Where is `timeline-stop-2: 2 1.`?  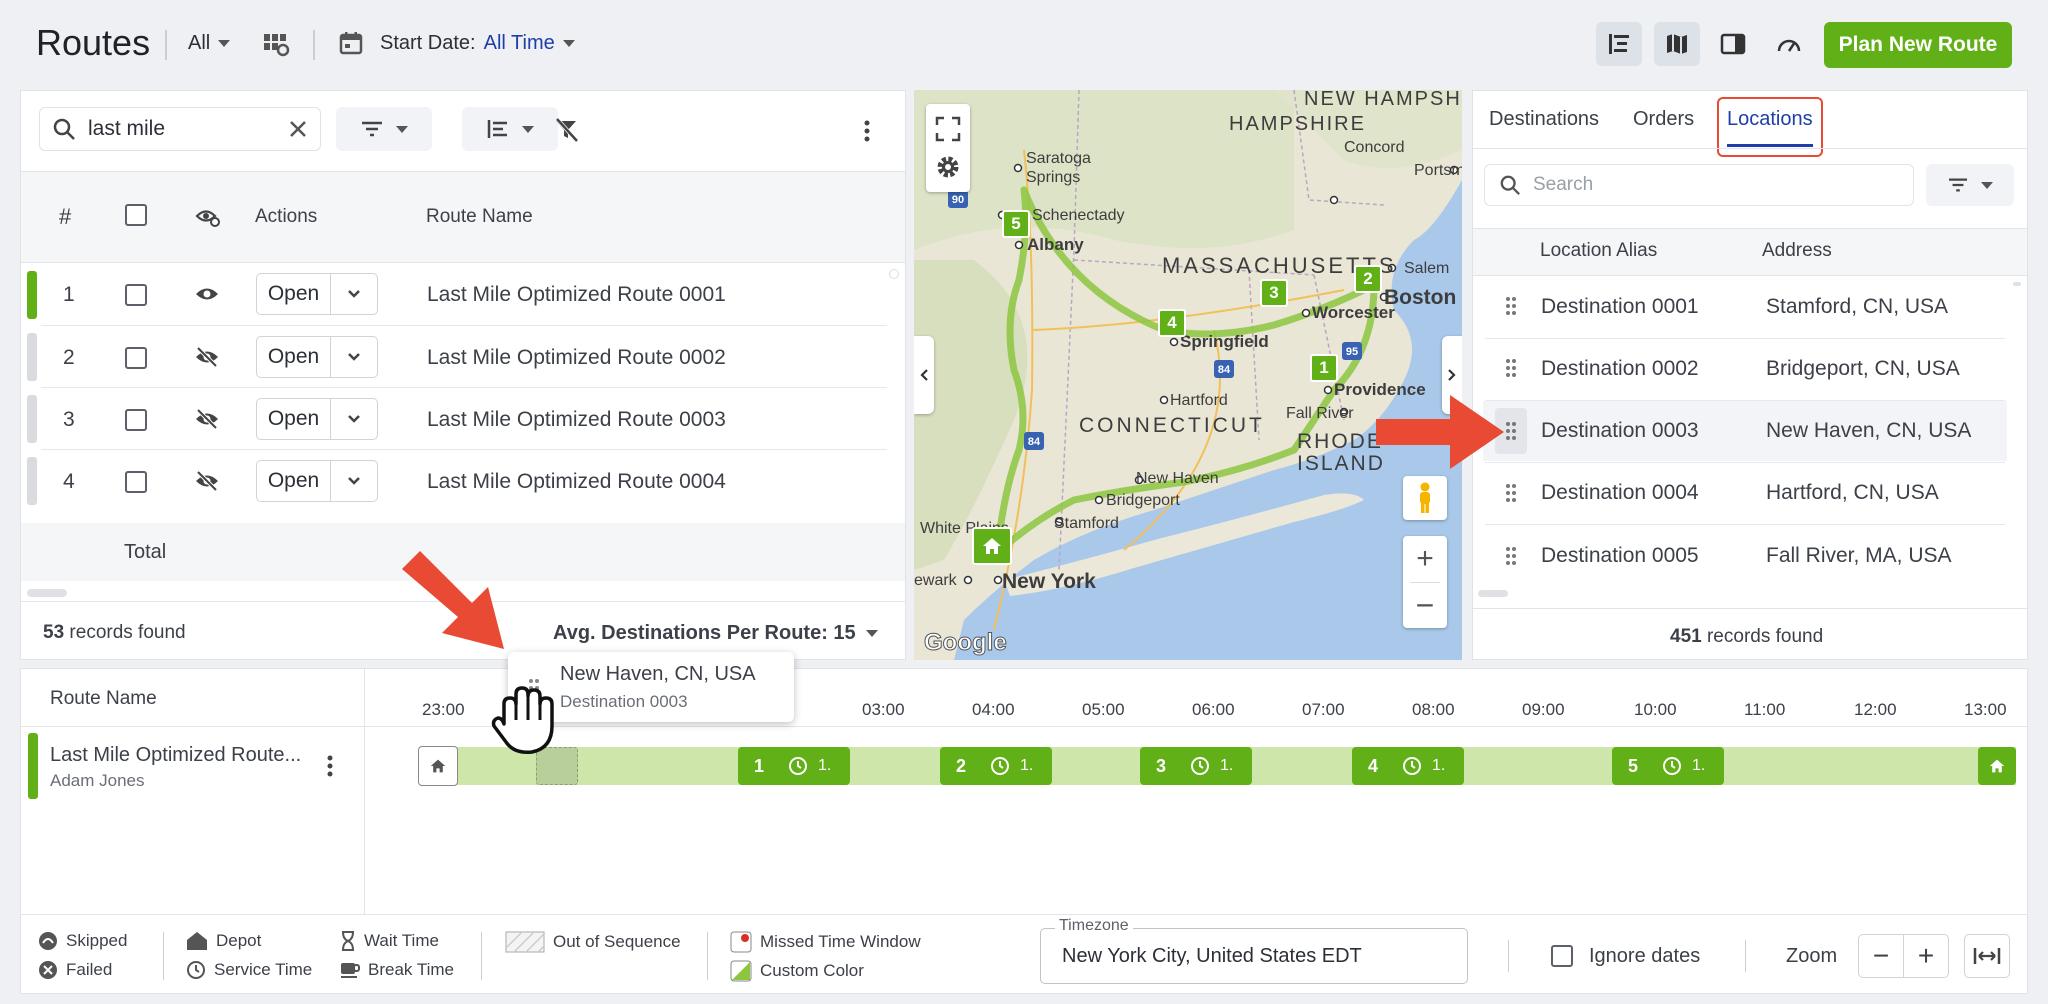 timeline-stop-2: 2 1. is located at coordinates (996, 766).